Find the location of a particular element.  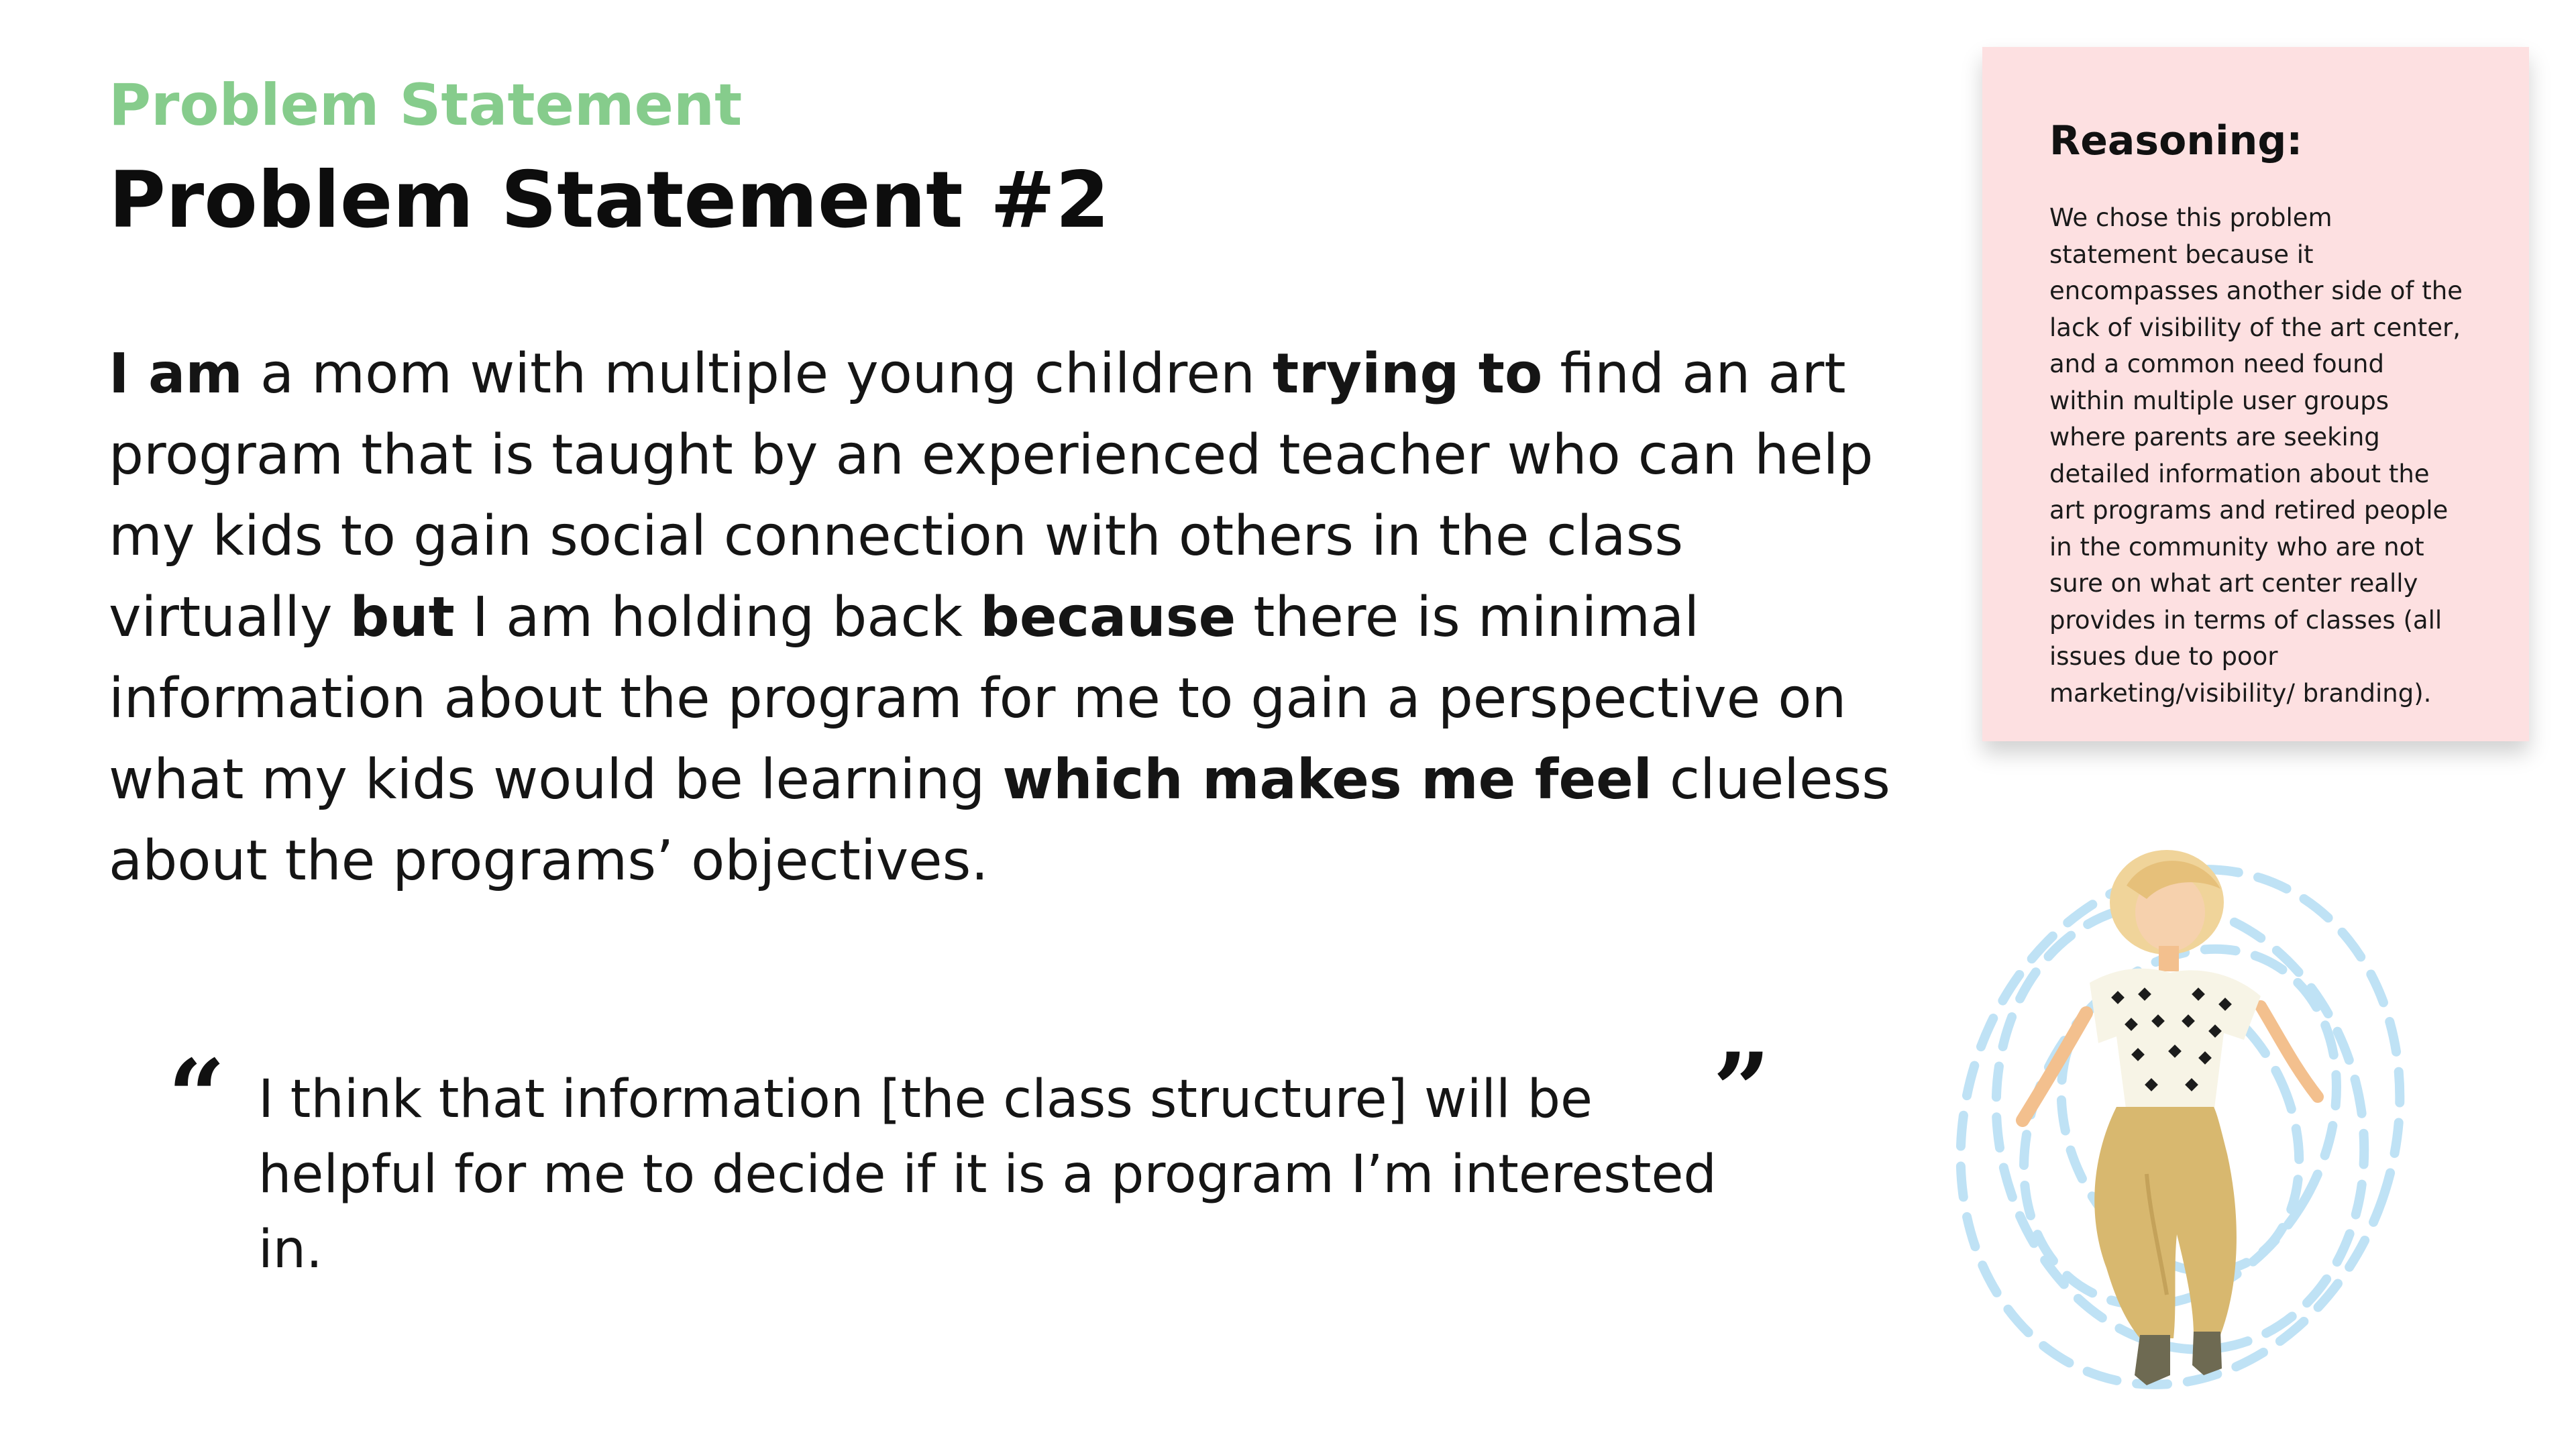

statement-keyword: but is located at coordinates (402, 617).